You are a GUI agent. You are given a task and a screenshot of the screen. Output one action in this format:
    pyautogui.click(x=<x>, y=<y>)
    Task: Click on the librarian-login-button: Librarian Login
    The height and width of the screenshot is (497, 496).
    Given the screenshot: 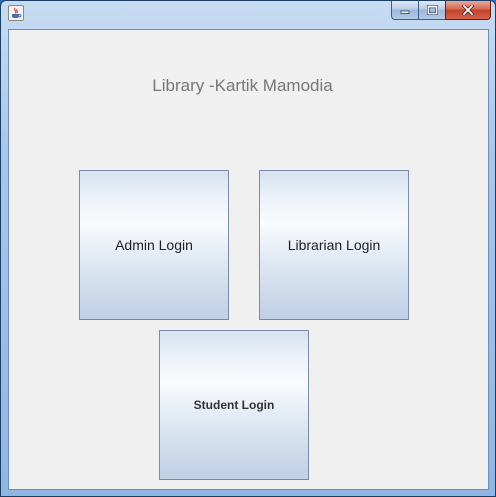 What is the action you would take?
    pyautogui.click(x=334, y=245)
    